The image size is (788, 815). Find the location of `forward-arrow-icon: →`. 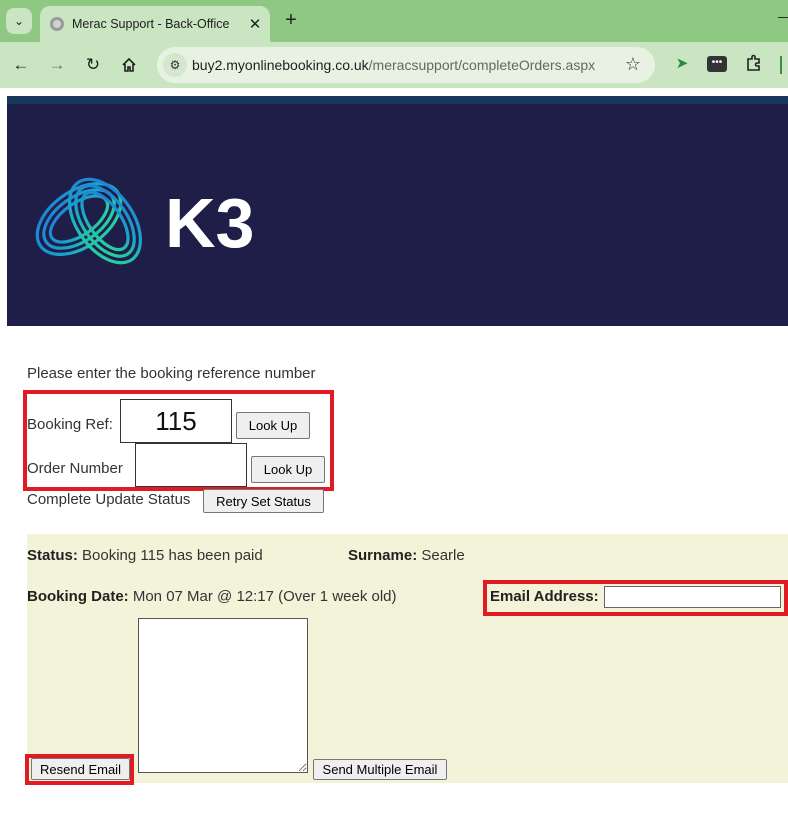

forward-arrow-icon: → is located at coordinates (57, 65).